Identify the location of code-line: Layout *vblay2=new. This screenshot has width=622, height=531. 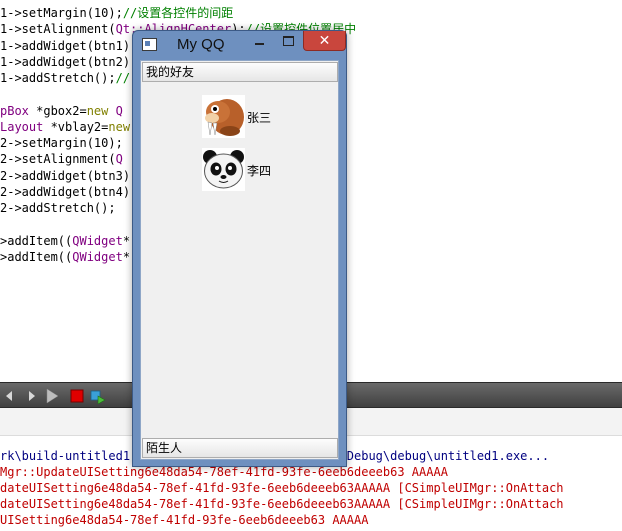
(65, 127).